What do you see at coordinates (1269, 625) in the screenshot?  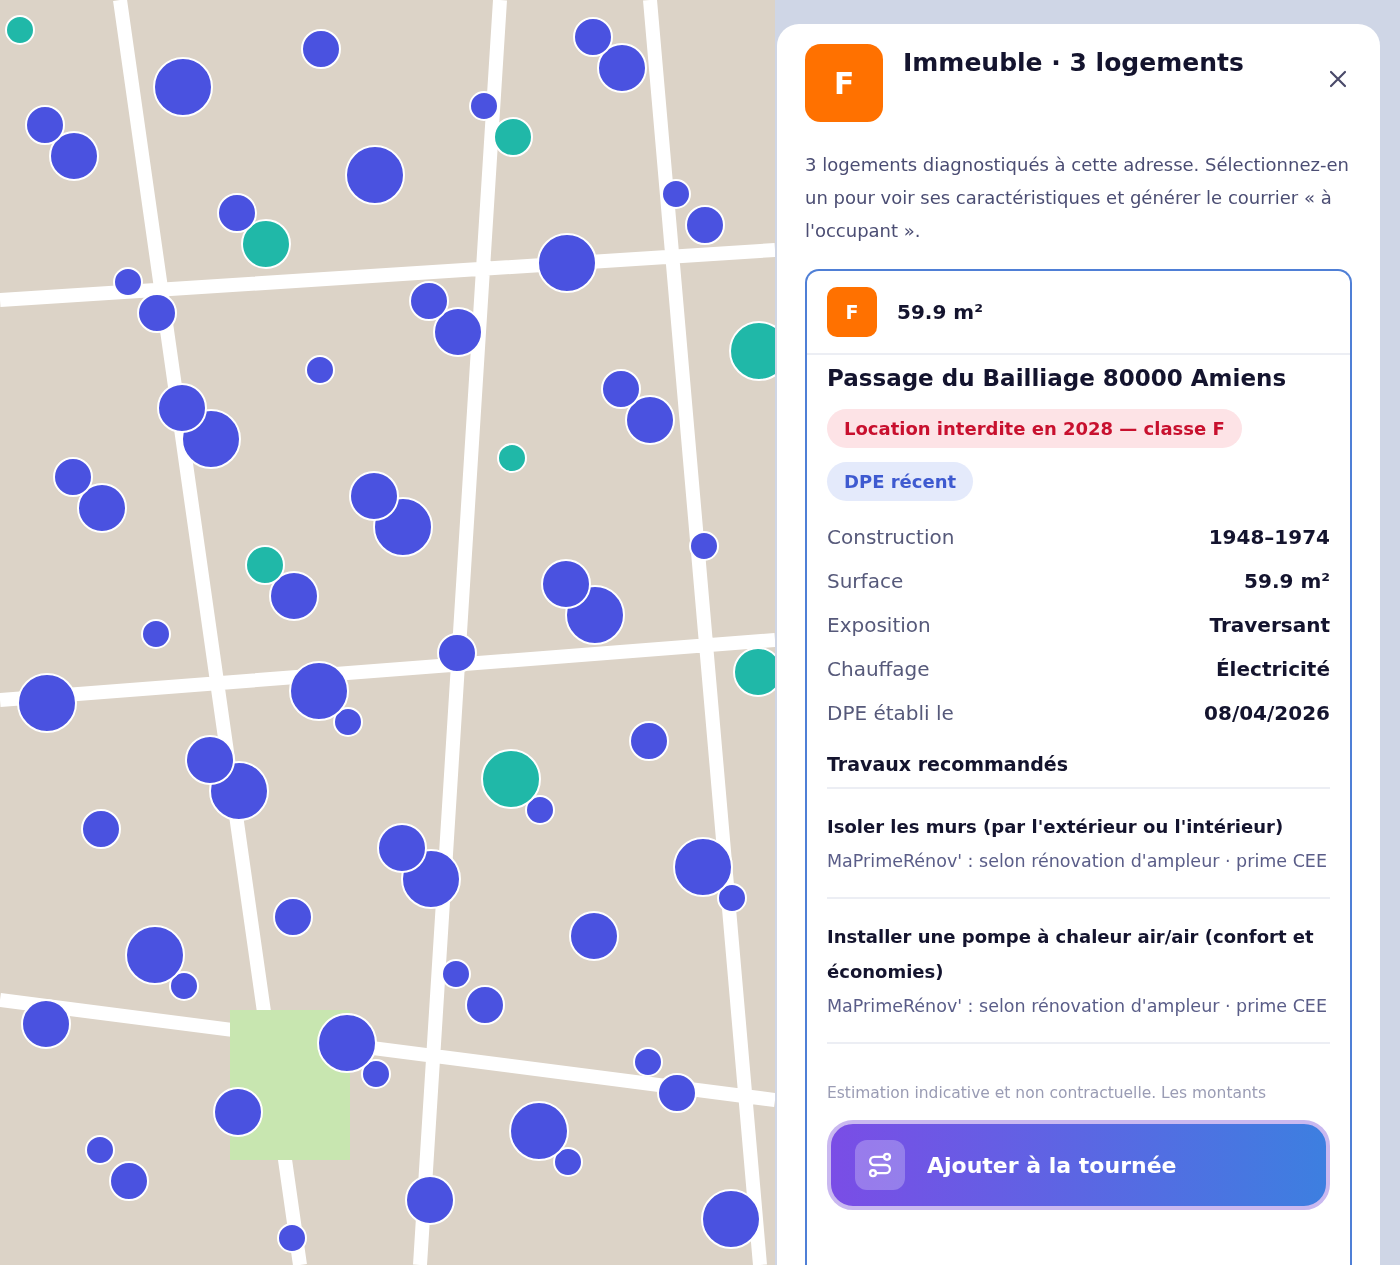 I see `detail-value: Traversant` at bounding box center [1269, 625].